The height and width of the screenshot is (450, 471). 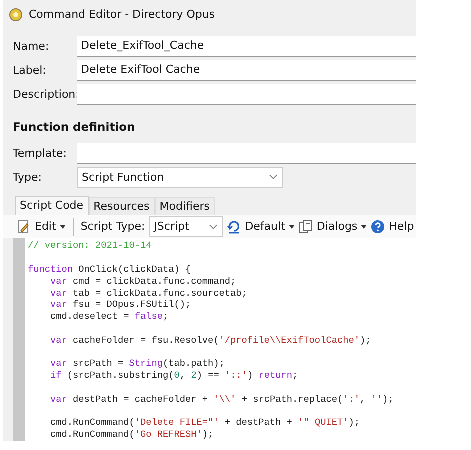 What do you see at coordinates (205, 423) in the screenshot?
I see `code-line: cmd.RunCommand('Delete FILE="' + destPath + '" QUIET');` at bounding box center [205, 423].